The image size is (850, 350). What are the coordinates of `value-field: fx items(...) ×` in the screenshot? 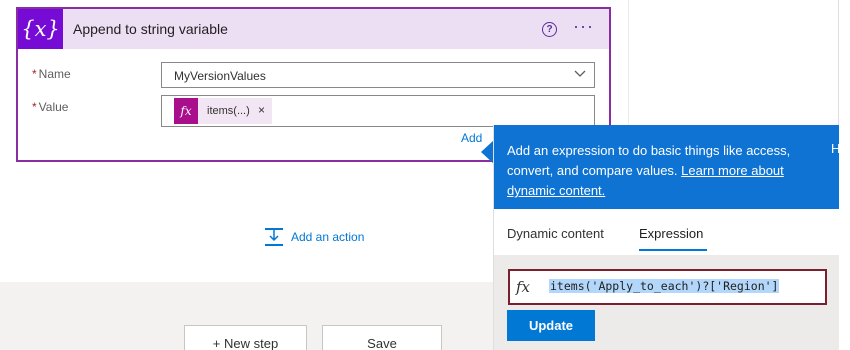 It's located at (378, 111).